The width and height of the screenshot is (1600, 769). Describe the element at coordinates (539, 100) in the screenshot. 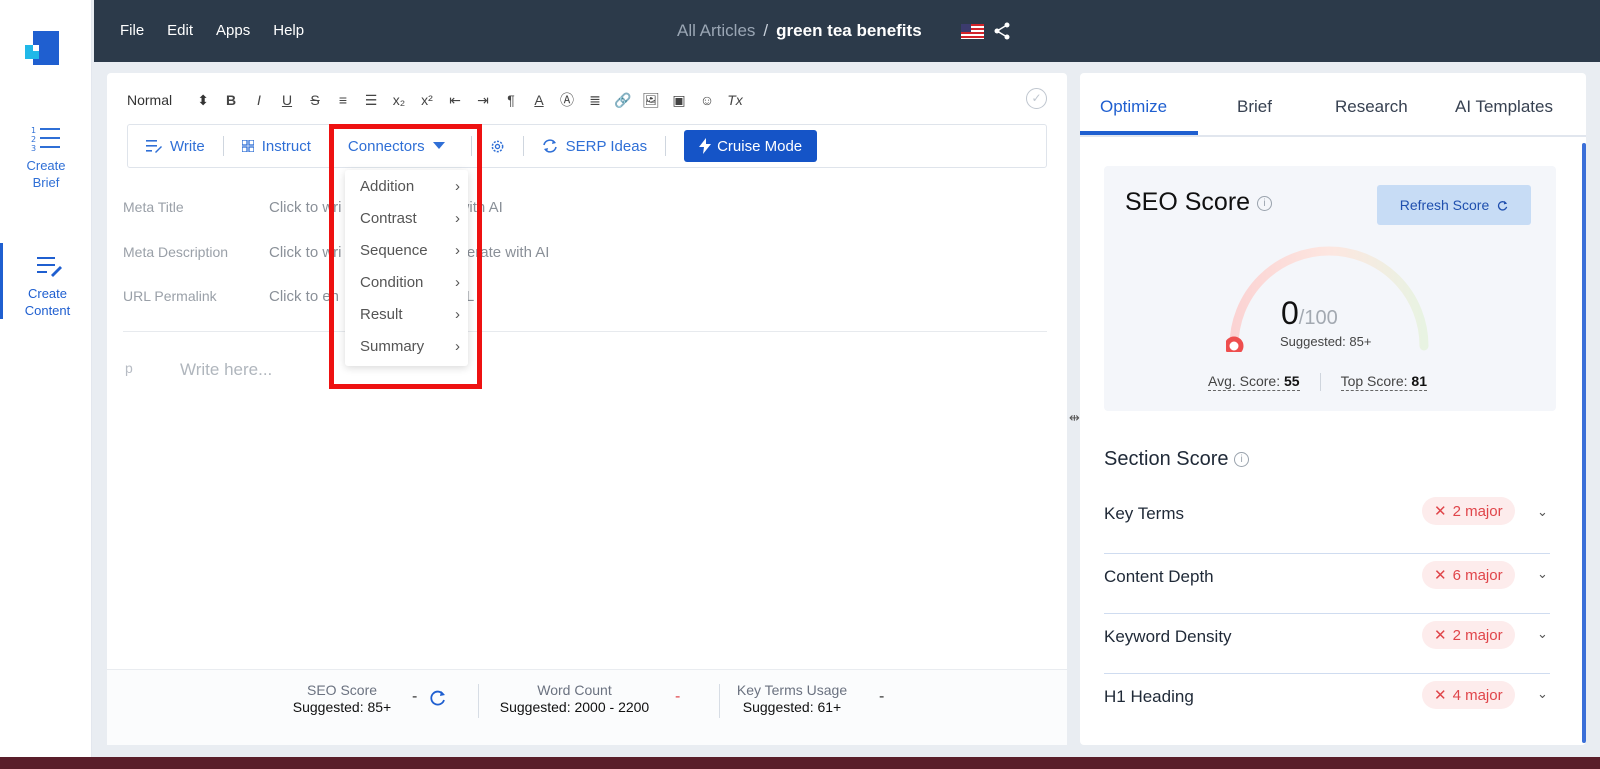

I see `font-color-icon: A` at that location.